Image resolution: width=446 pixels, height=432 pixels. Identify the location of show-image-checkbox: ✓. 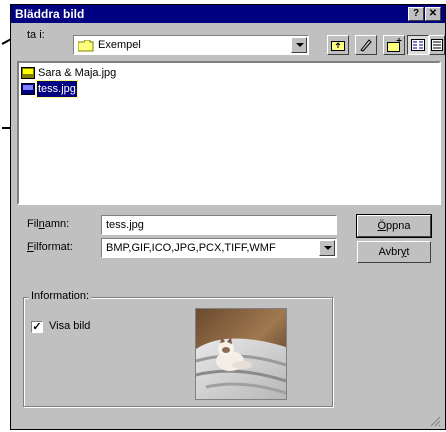
(37, 327).